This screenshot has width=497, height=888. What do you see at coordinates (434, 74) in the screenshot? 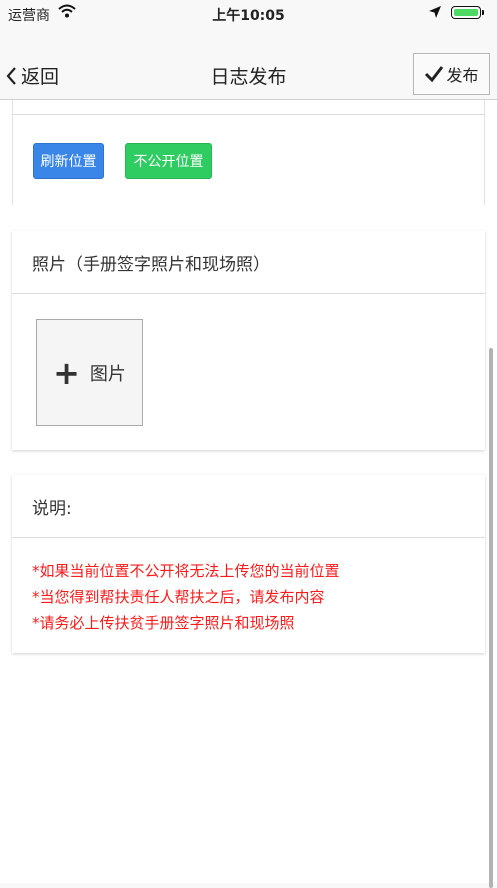
I see `checkmark-icon` at bounding box center [434, 74].